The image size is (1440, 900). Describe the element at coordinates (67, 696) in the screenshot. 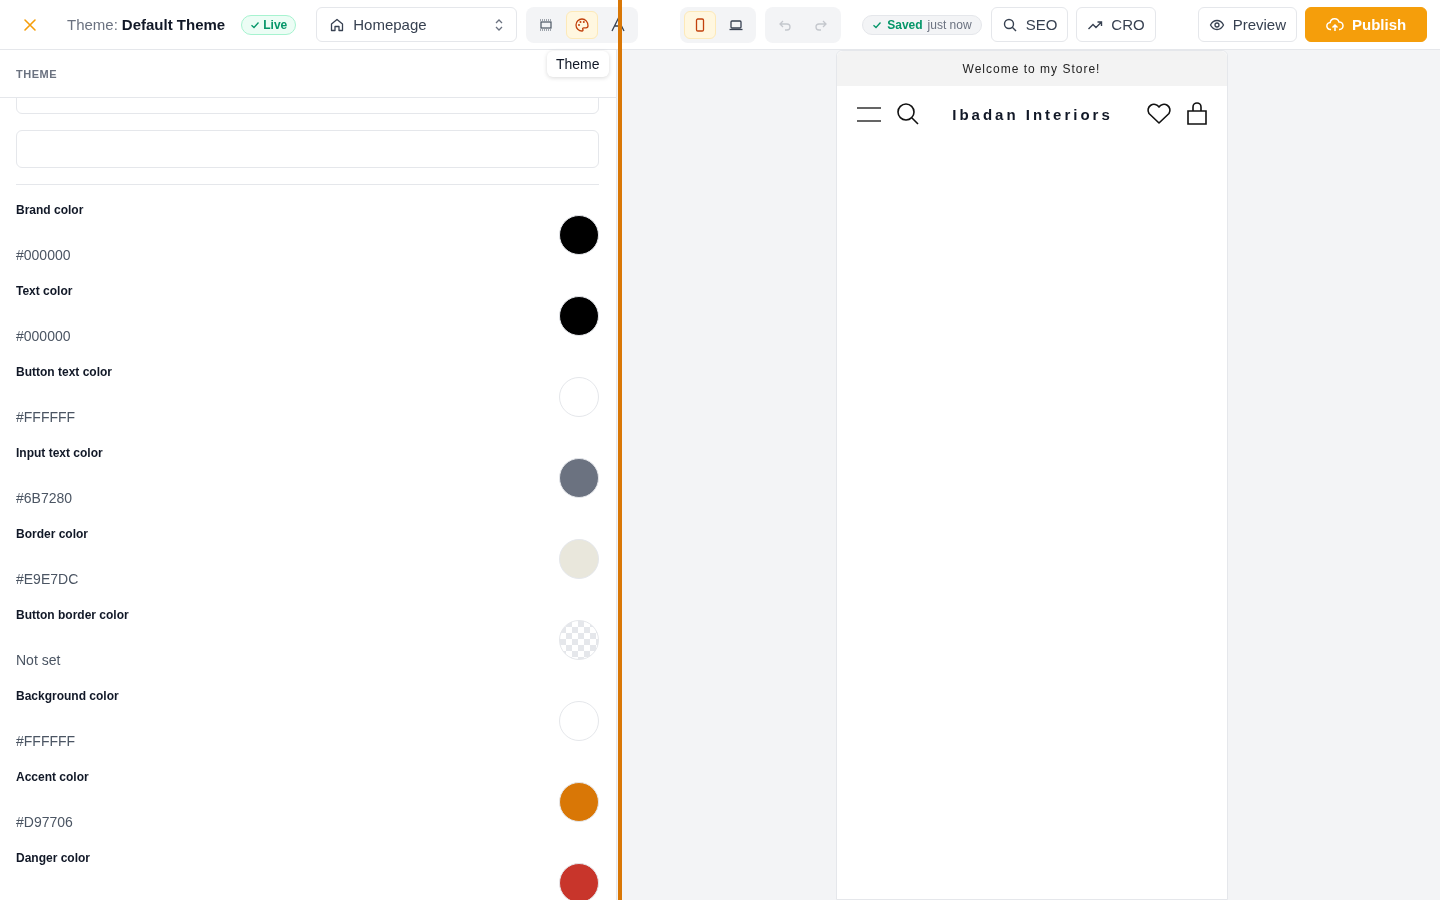

I see `color-label: Background color` at that location.